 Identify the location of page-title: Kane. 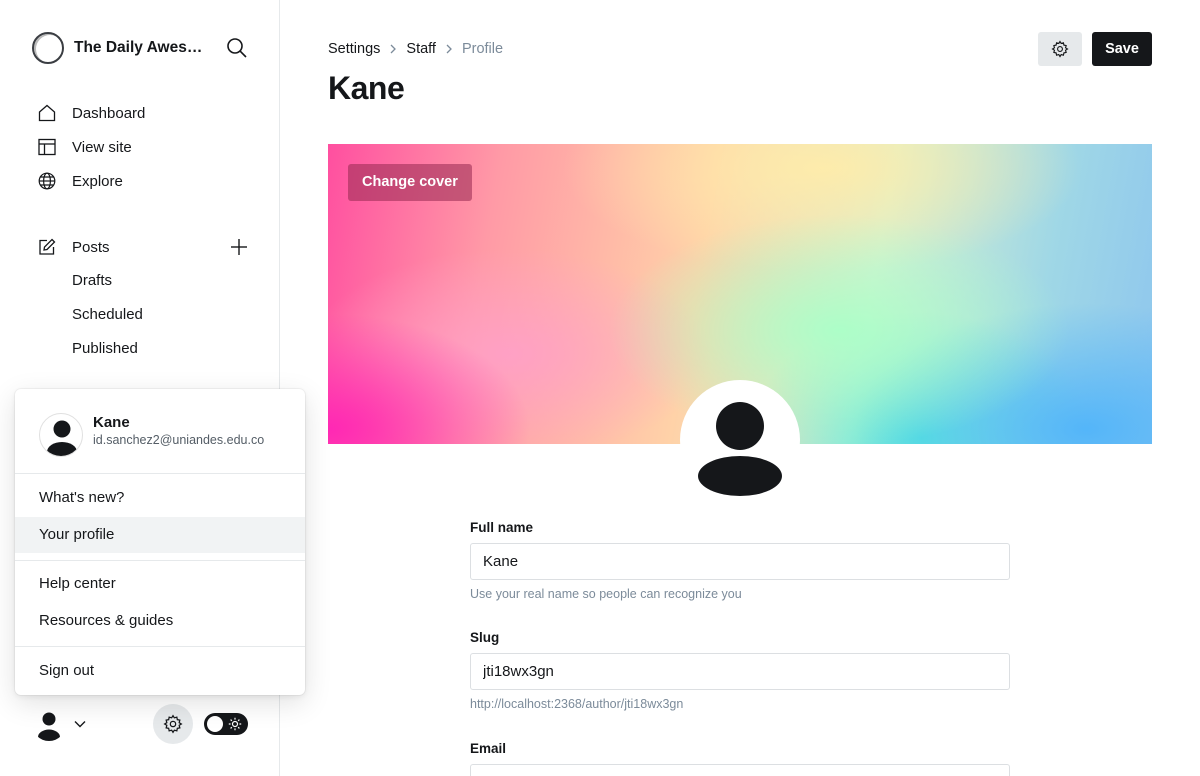
(366, 88).